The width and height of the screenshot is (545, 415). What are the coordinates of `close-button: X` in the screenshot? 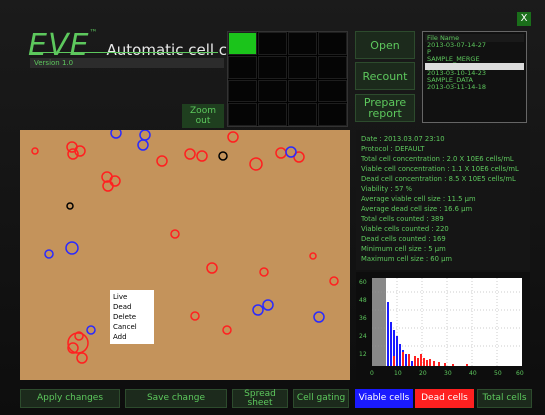 It's located at (524, 19).